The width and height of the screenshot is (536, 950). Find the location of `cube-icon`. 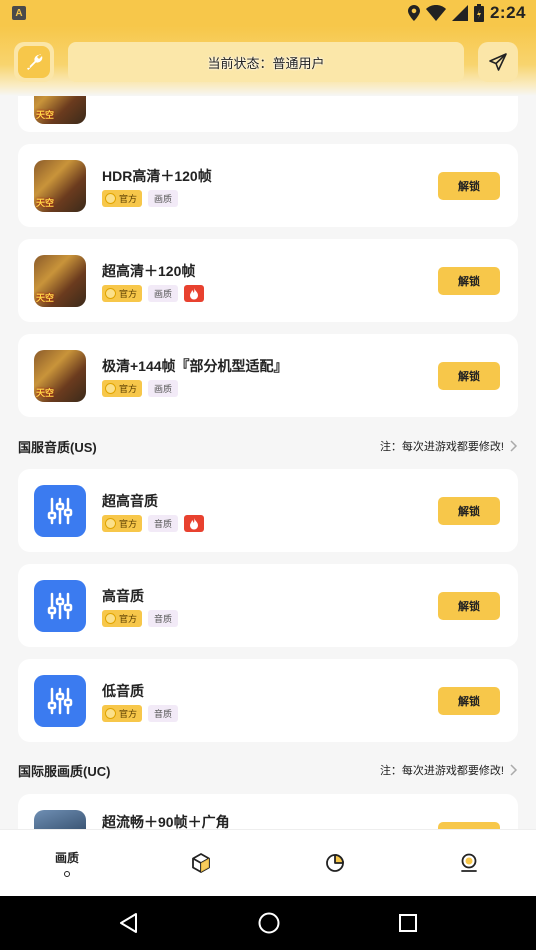

cube-icon is located at coordinates (201, 863).